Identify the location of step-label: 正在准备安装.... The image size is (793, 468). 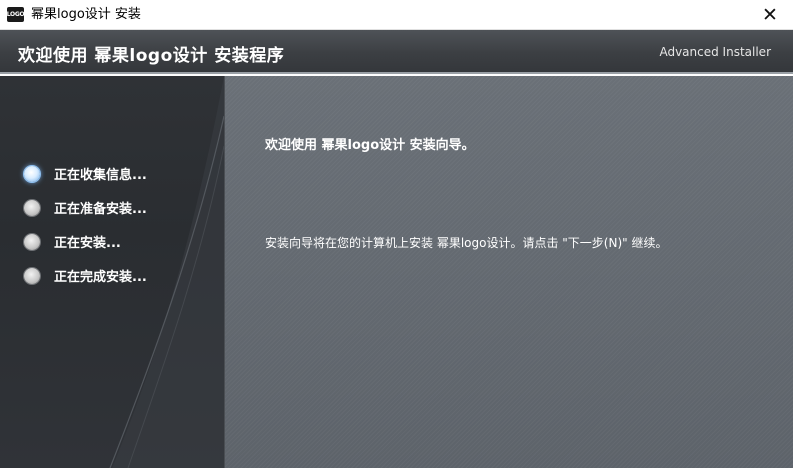
(100, 209).